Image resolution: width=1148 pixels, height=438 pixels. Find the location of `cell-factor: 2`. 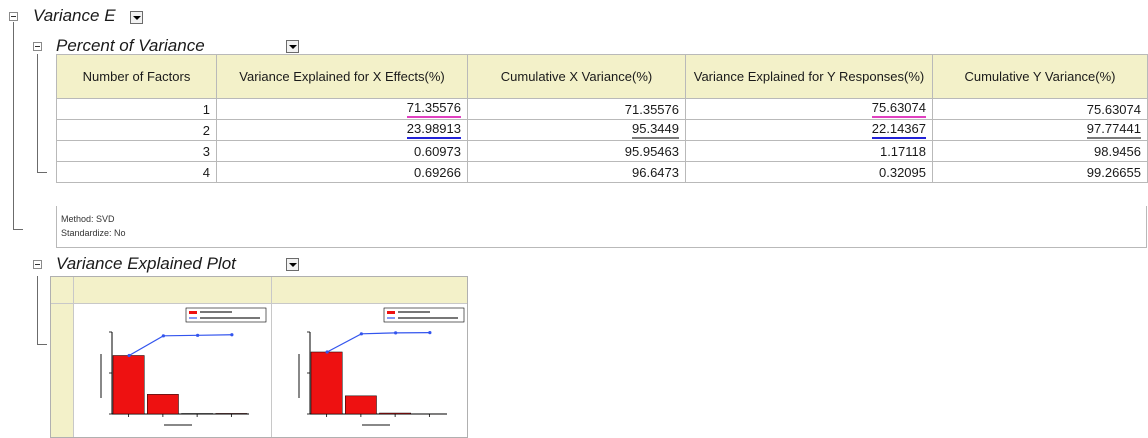

cell-factor: 2 is located at coordinates (136, 130).